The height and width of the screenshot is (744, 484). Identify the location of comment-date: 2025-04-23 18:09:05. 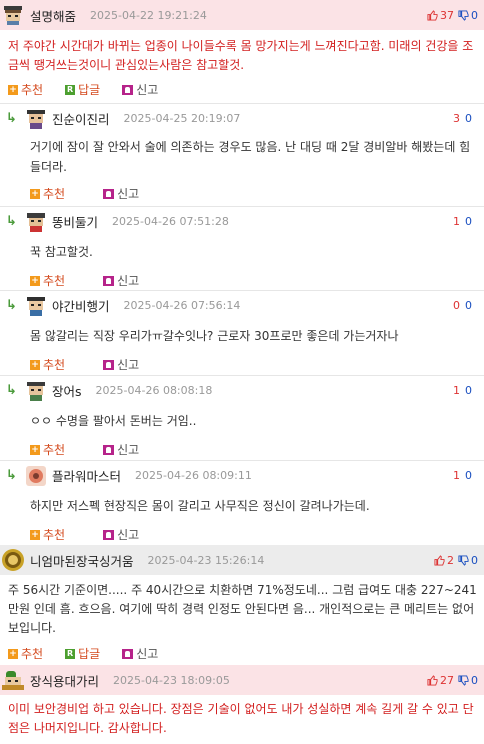
(171, 680).